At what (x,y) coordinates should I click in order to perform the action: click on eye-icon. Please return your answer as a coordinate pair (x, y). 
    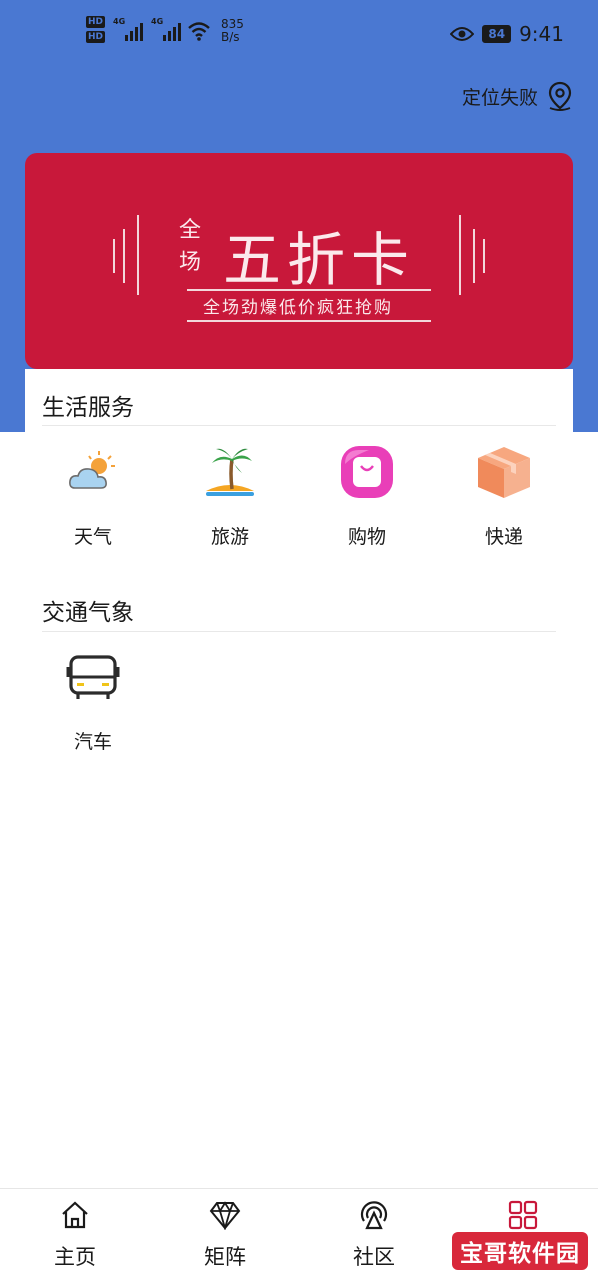
    Looking at the image, I should click on (462, 34).